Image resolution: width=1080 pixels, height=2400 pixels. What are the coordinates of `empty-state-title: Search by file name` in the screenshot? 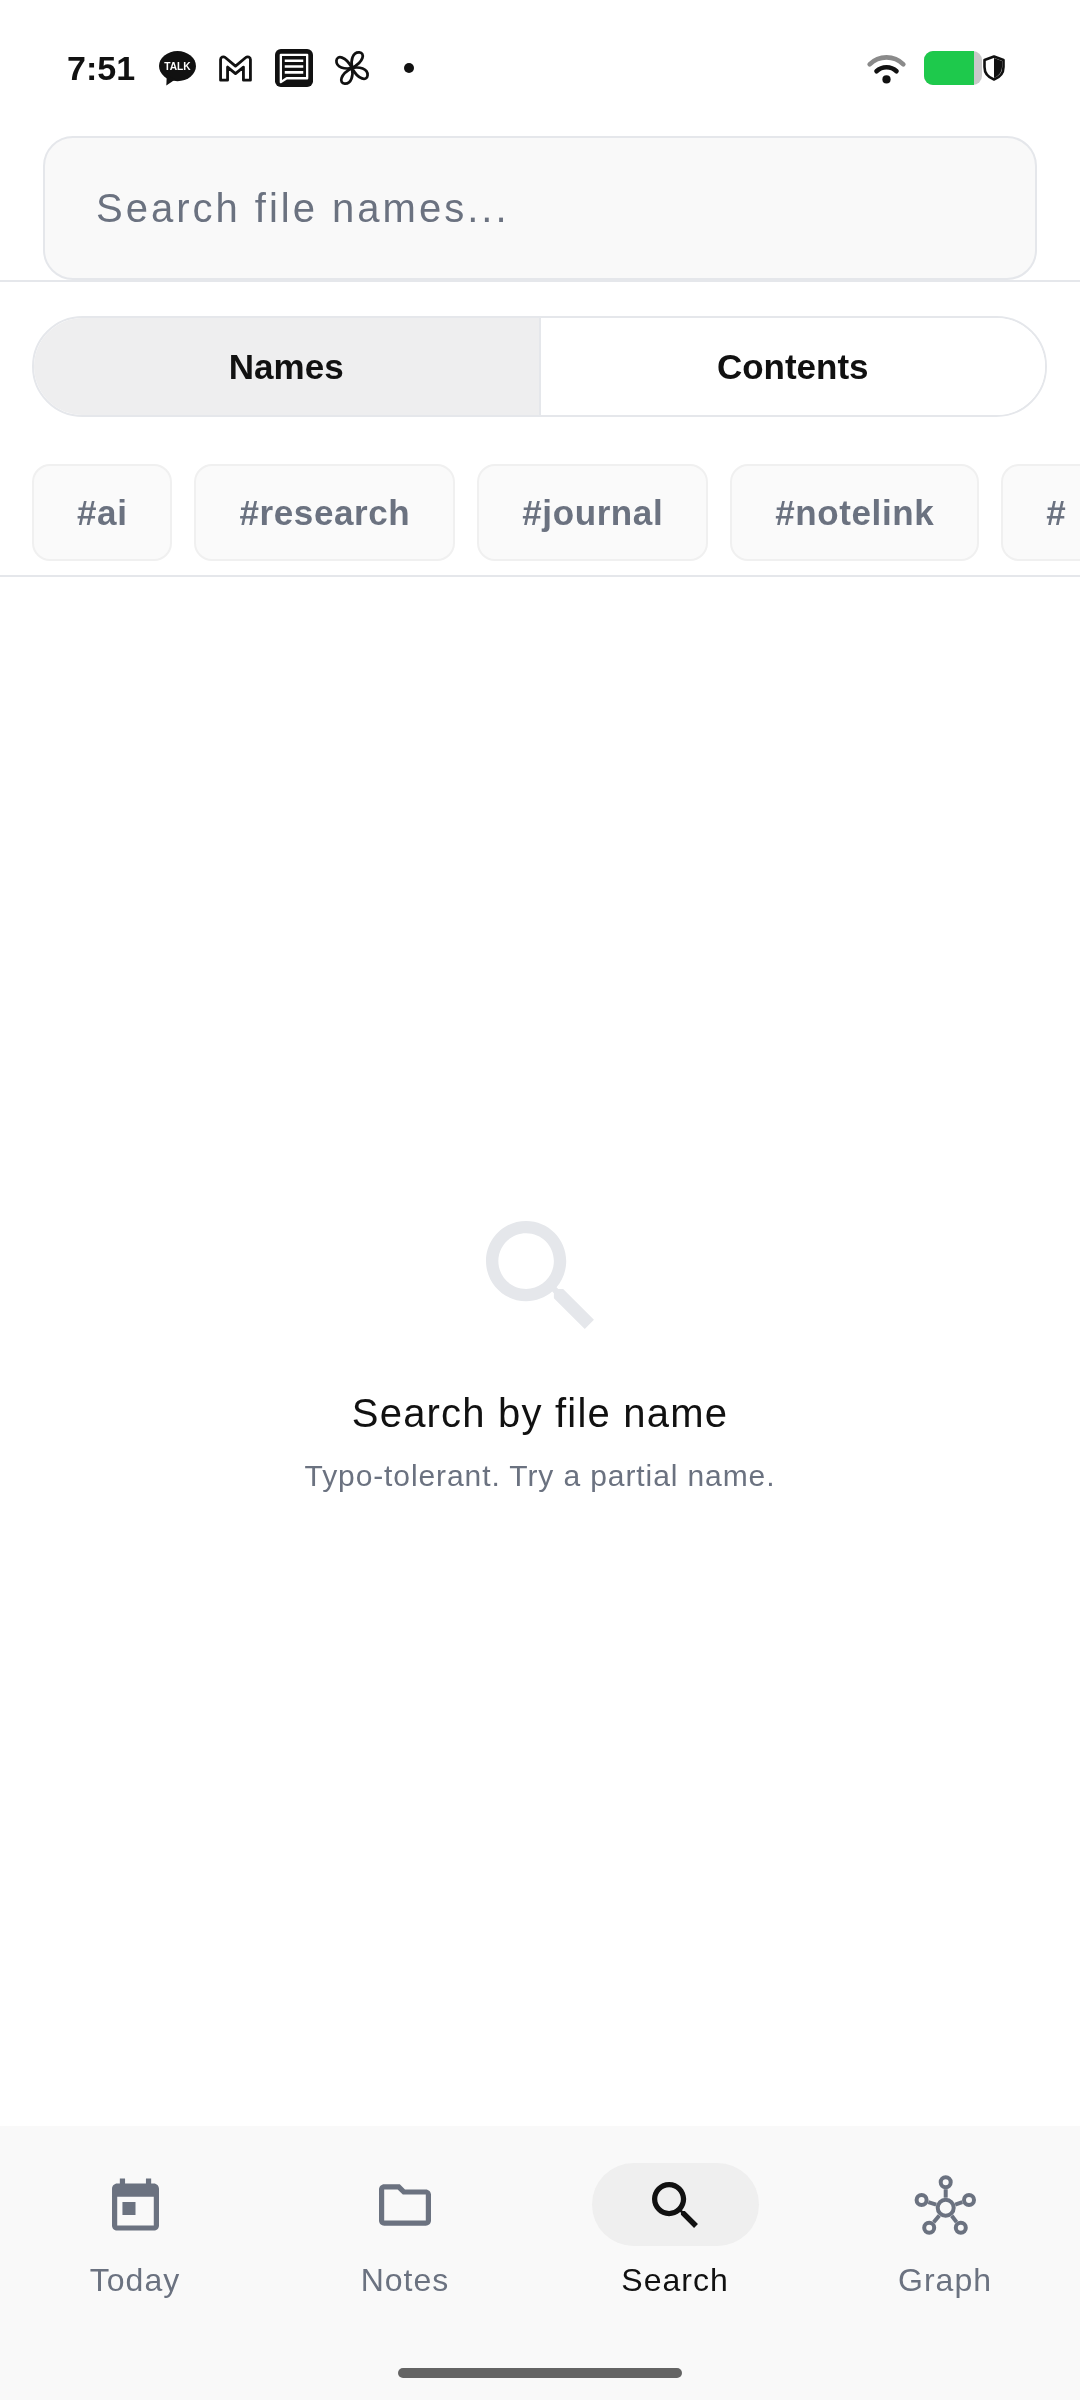 It's located at (540, 1413).